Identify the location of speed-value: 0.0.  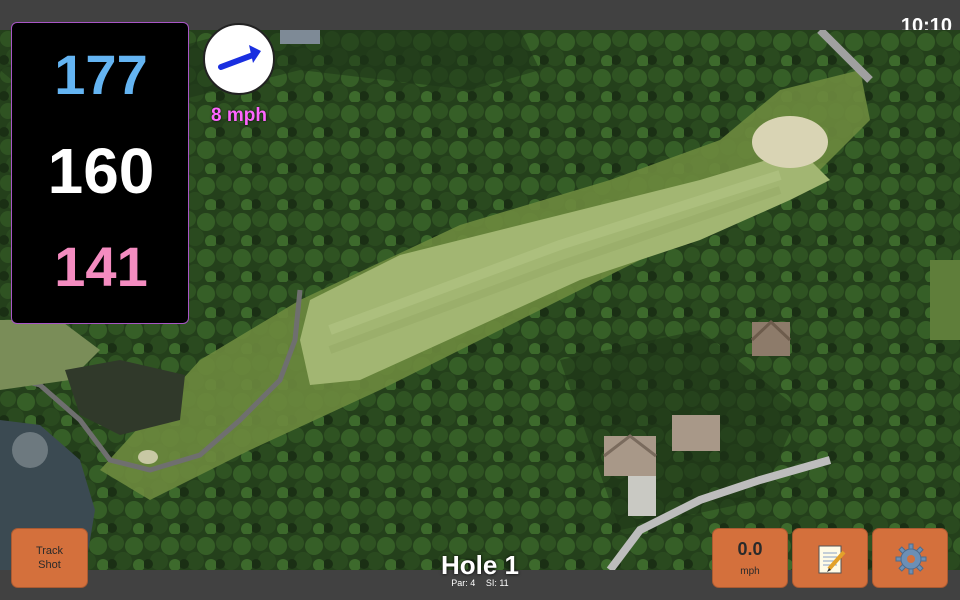
(750, 549).